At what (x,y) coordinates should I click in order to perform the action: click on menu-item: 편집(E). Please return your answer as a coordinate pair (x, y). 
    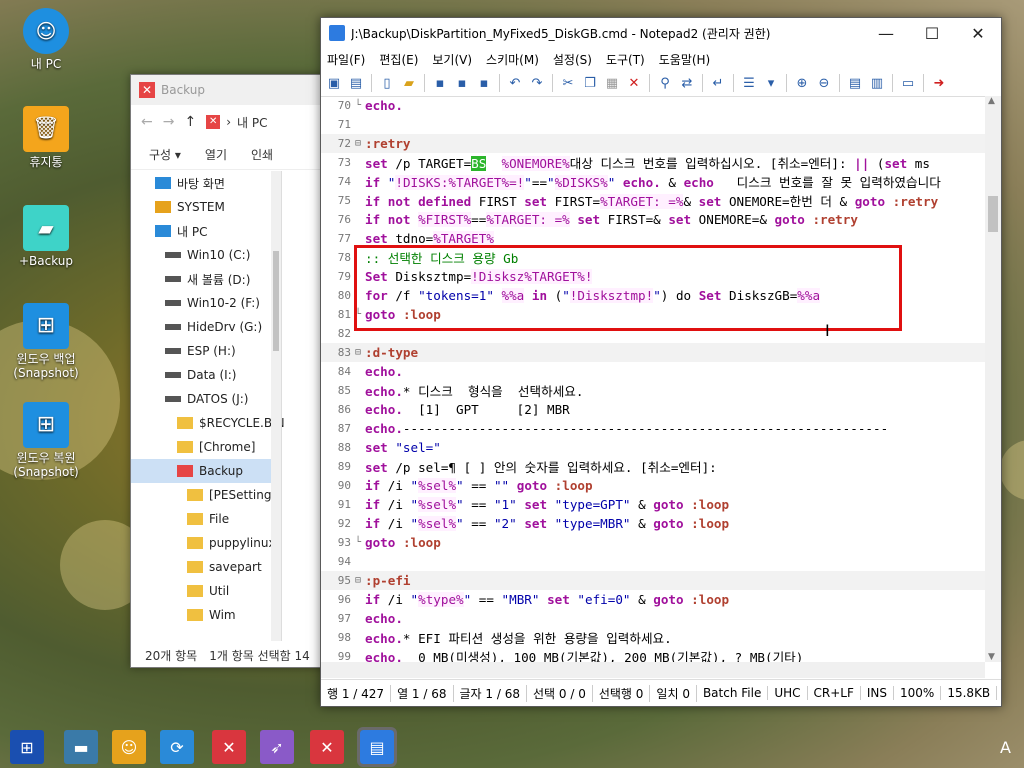
    Looking at the image, I should click on (398, 59).